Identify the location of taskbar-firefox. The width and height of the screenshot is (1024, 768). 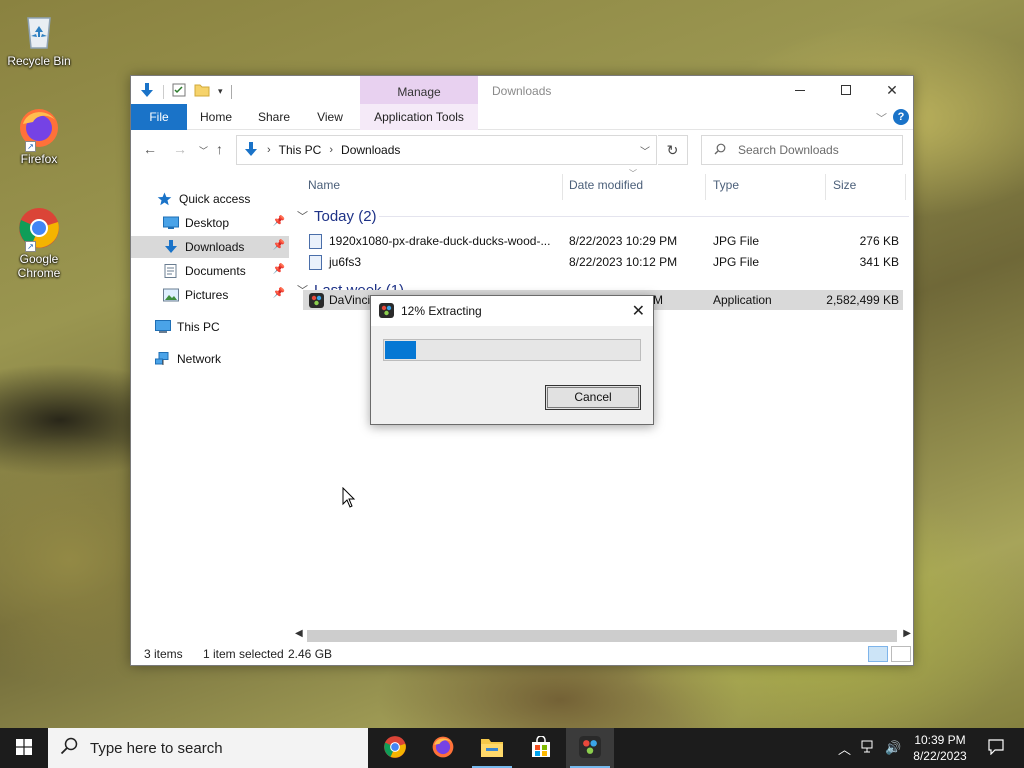
(443, 748).